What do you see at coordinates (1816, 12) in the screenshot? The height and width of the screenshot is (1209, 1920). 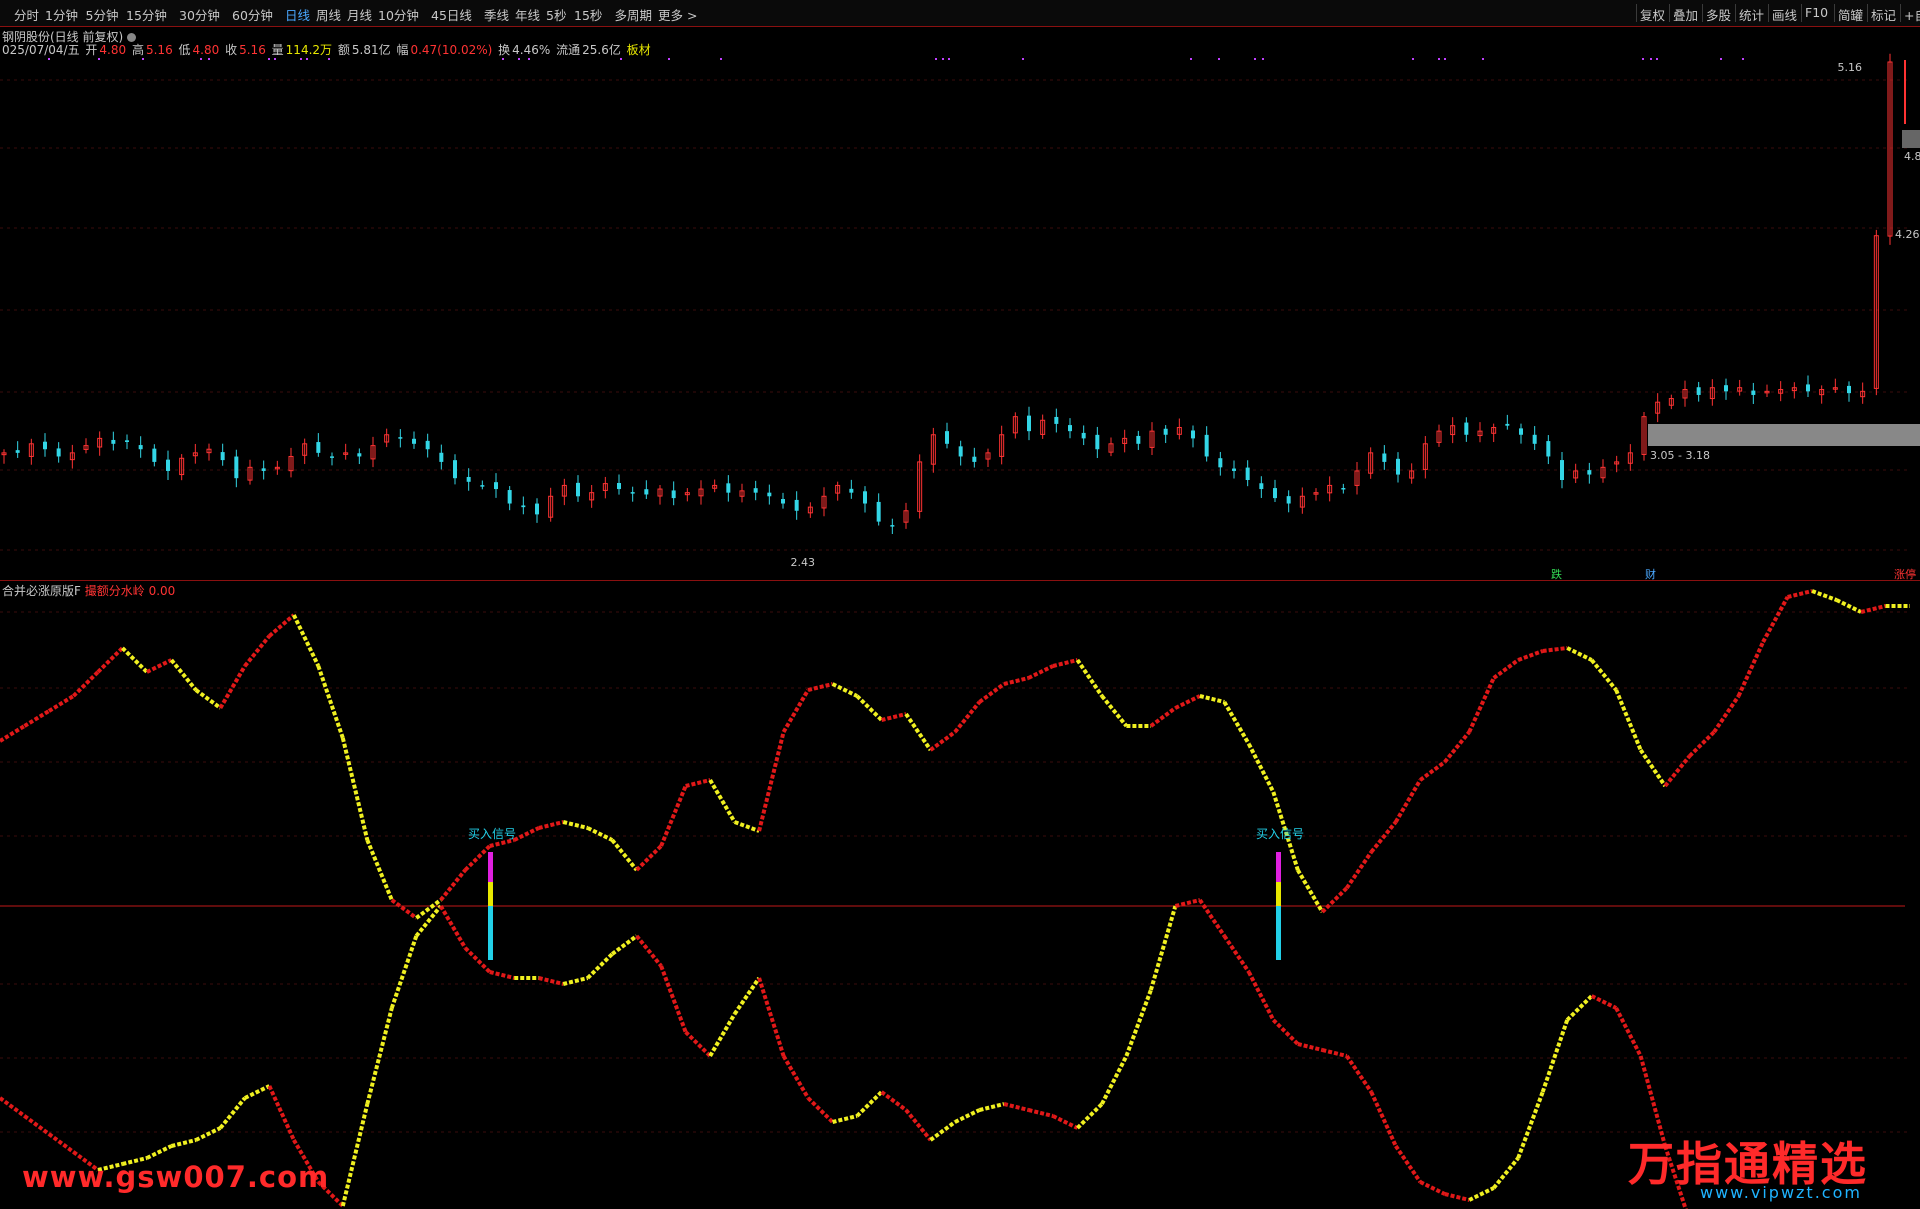 I see `tool-button-5: F10` at bounding box center [1816, 12].